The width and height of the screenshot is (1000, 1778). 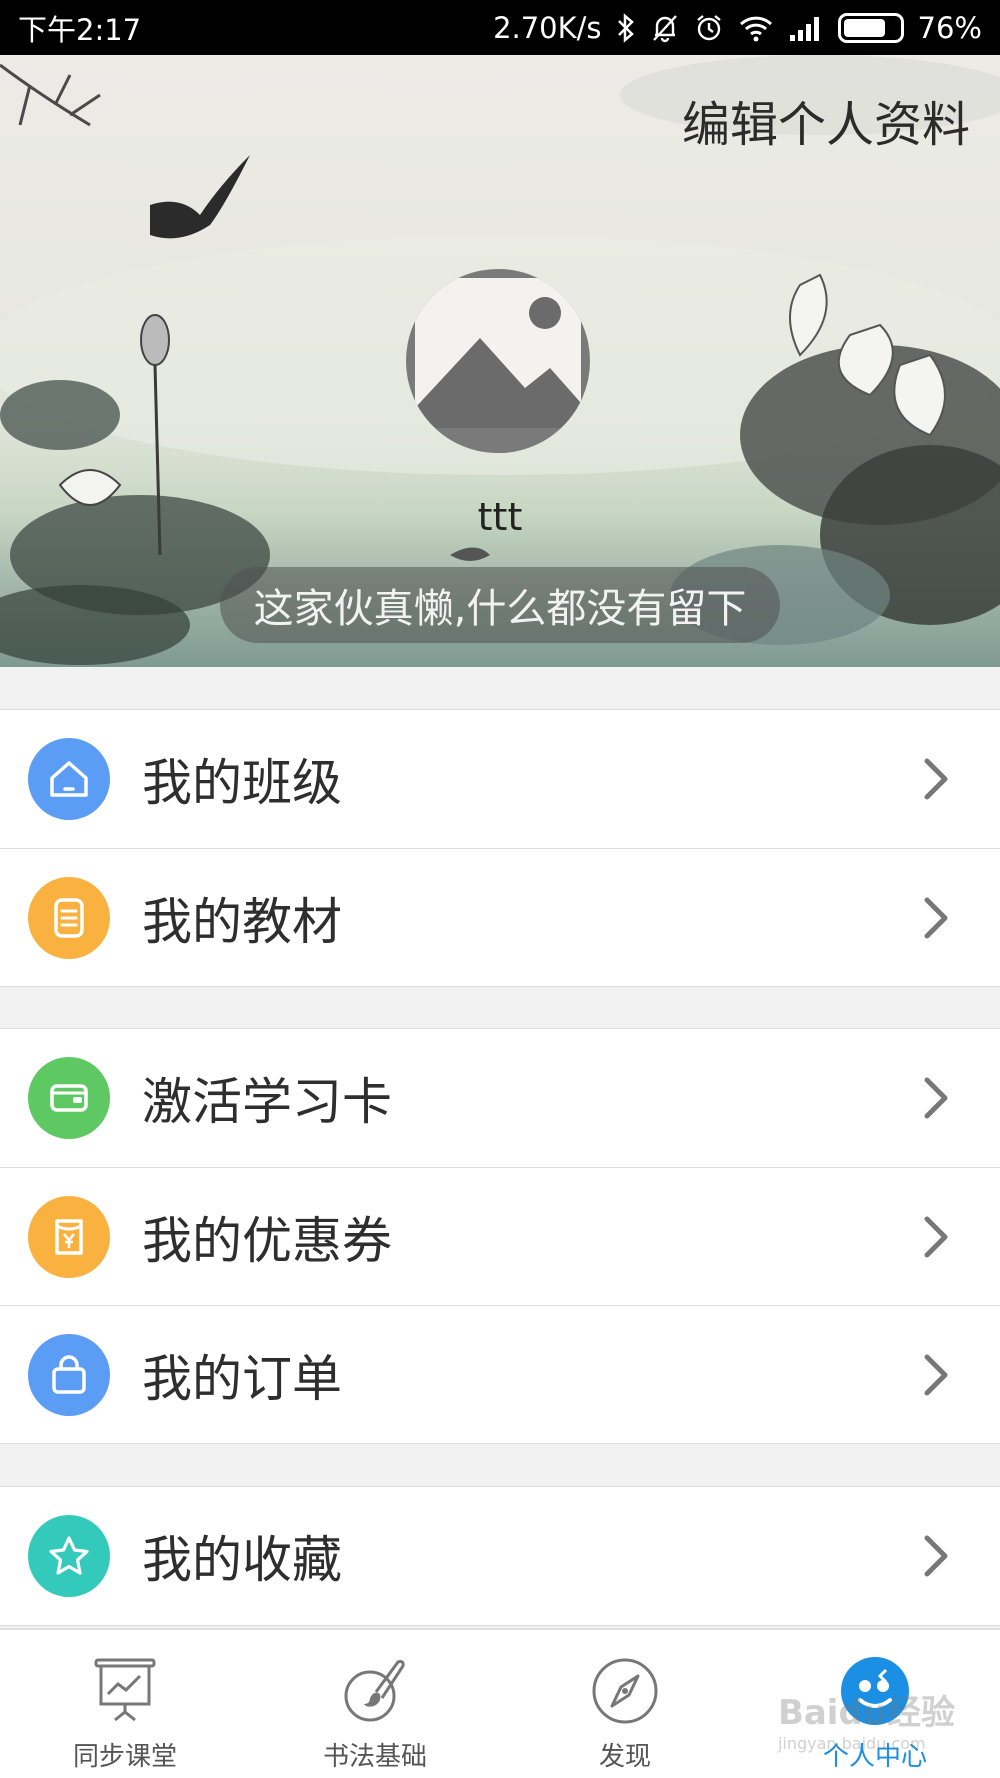 I want to click on battery-percent: 76%, so click(x=949, y=27).